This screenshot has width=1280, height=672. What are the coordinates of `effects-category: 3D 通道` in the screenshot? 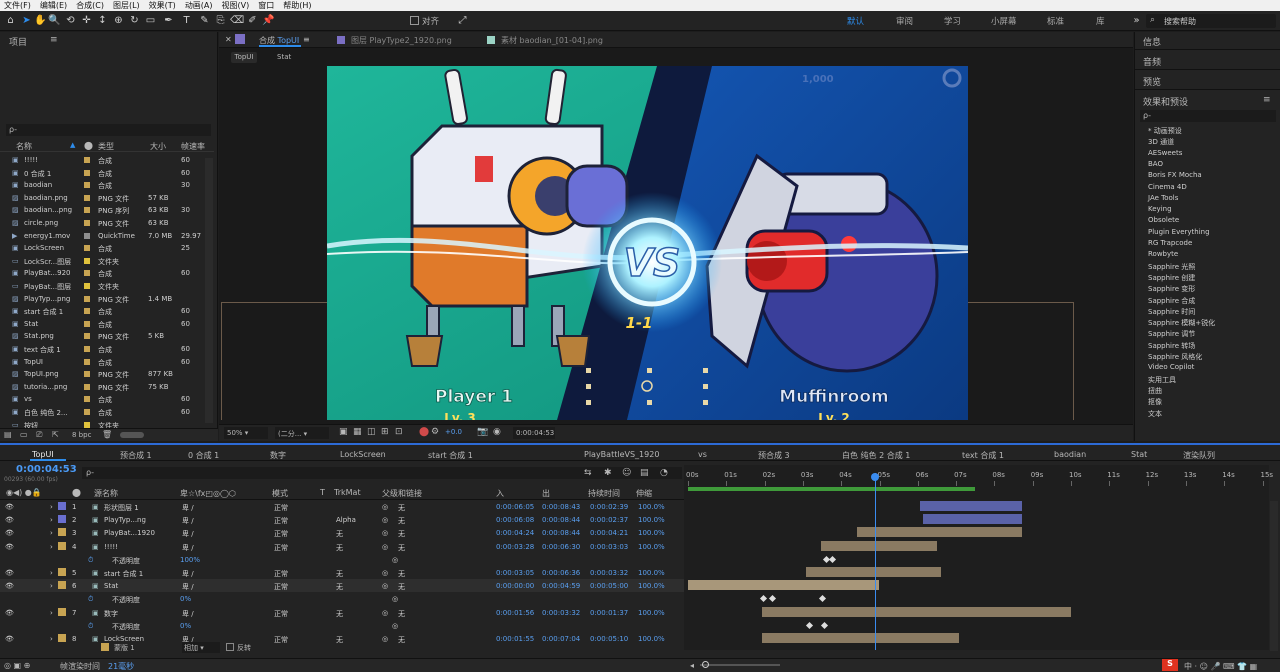 It's located at (1157, 142).